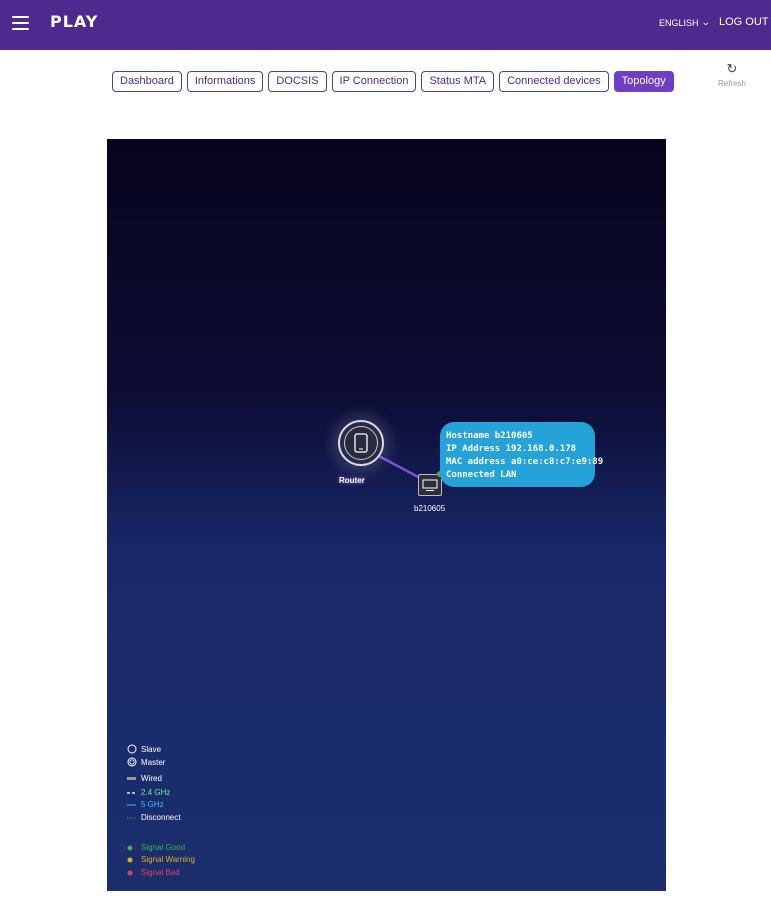 Image resolution: width=771 pixels, height=898 pixels. What do you see at coordinates (130, 872) in the screenshot?
I see `bad-dot-icon` at bounding box center [130, 872].